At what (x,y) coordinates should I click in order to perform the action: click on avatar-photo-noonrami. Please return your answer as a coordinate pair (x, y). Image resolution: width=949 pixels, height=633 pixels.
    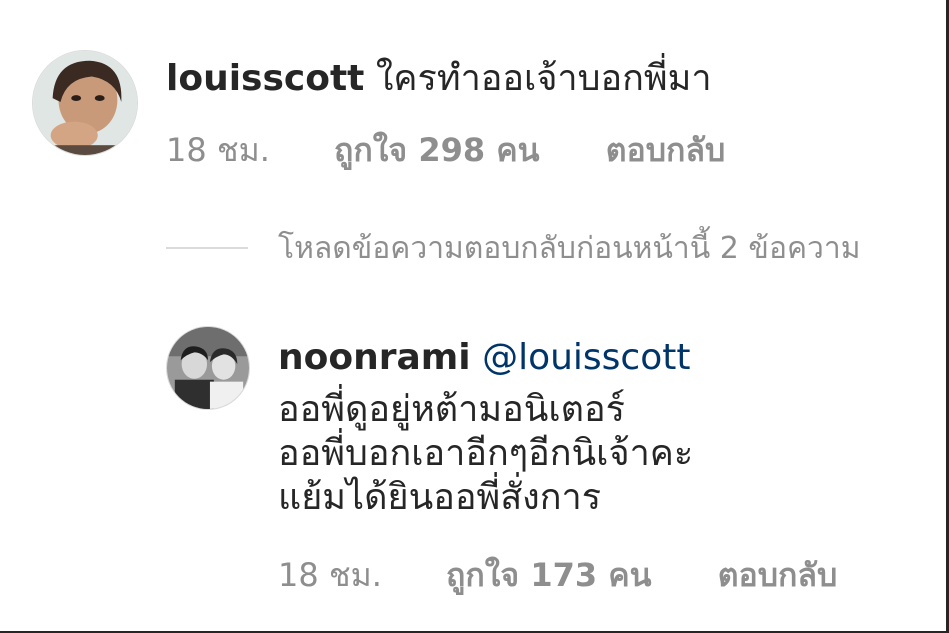
    Looking at the image, I should click on (208, 368).